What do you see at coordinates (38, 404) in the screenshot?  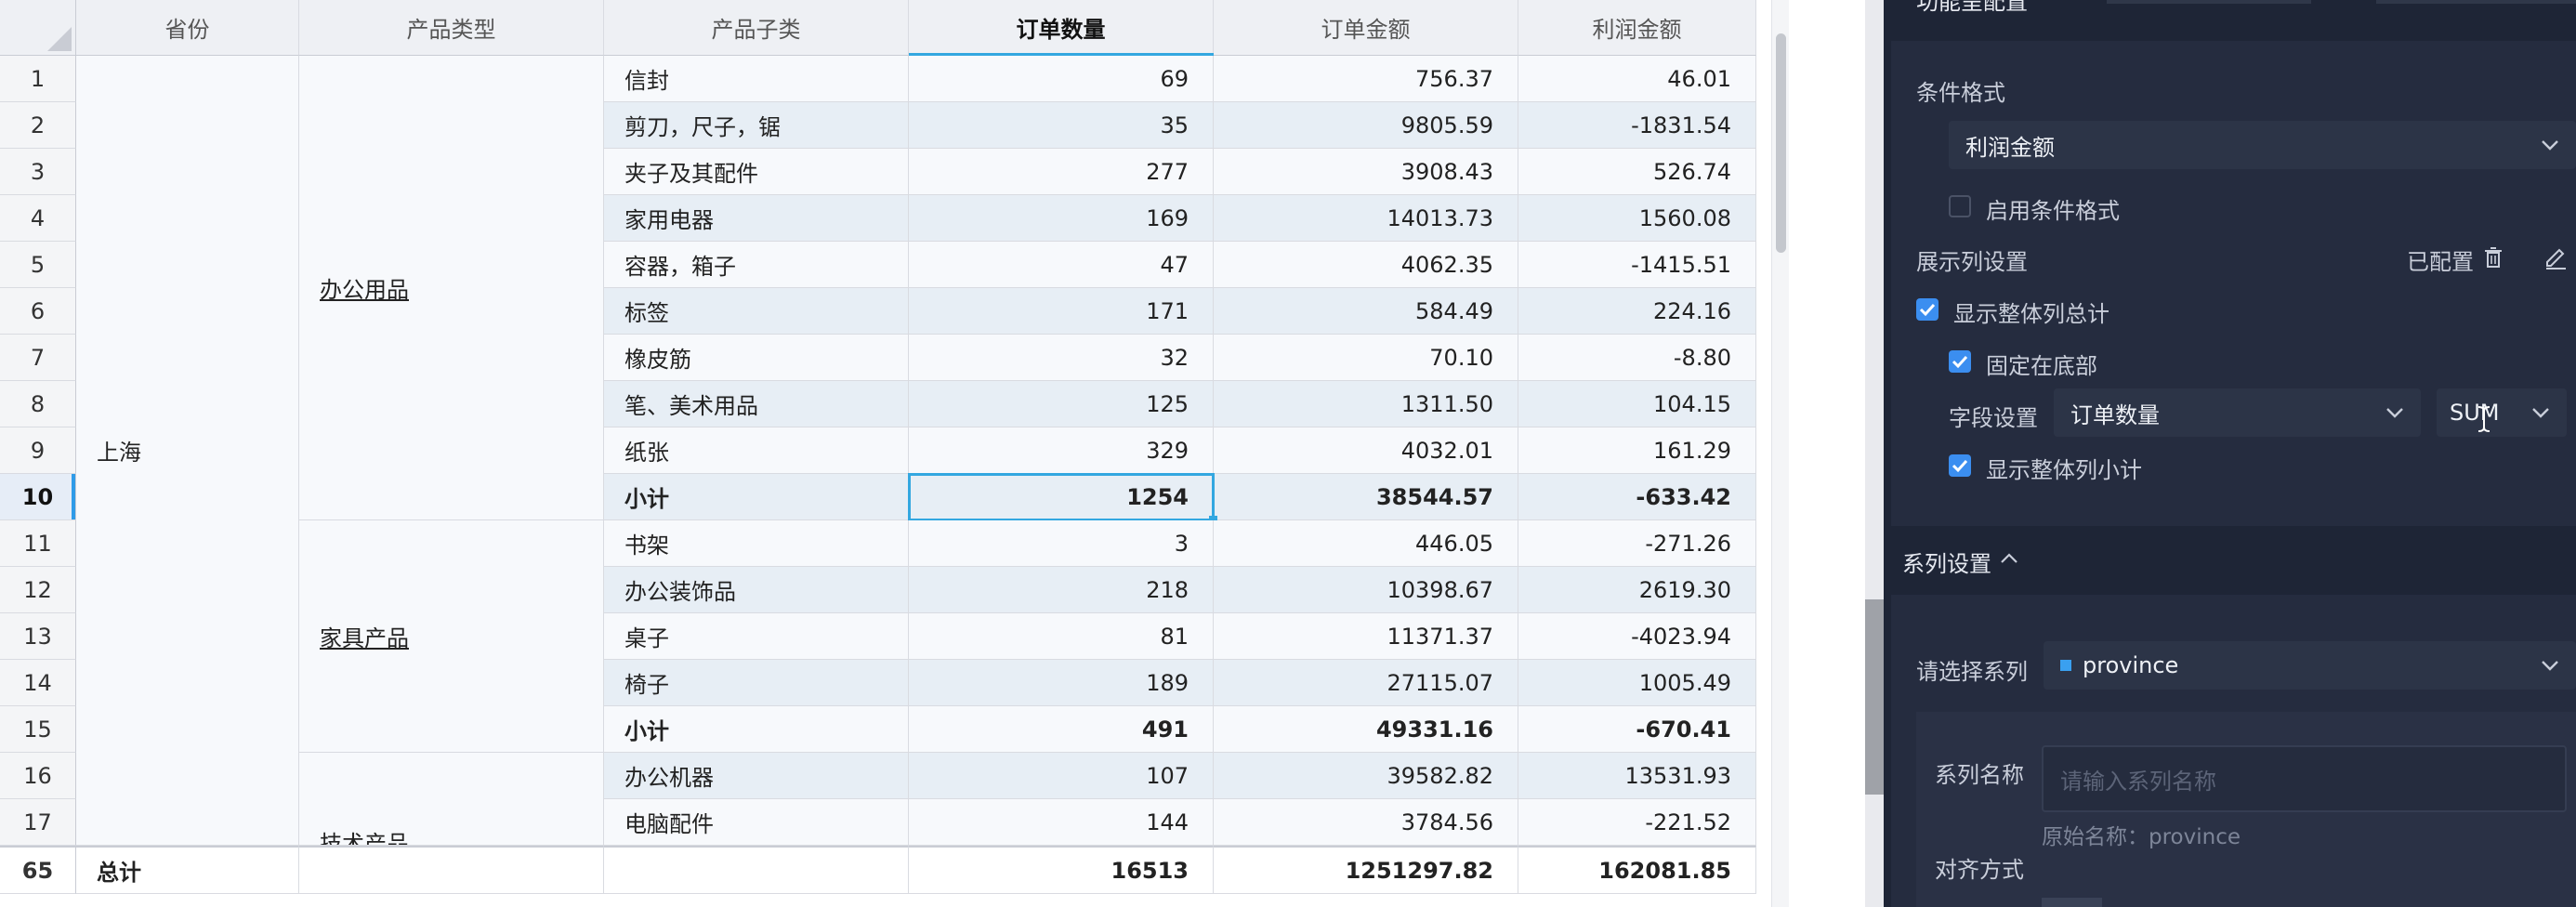 I see `row-number: 8` at bounding box center [38, 404].